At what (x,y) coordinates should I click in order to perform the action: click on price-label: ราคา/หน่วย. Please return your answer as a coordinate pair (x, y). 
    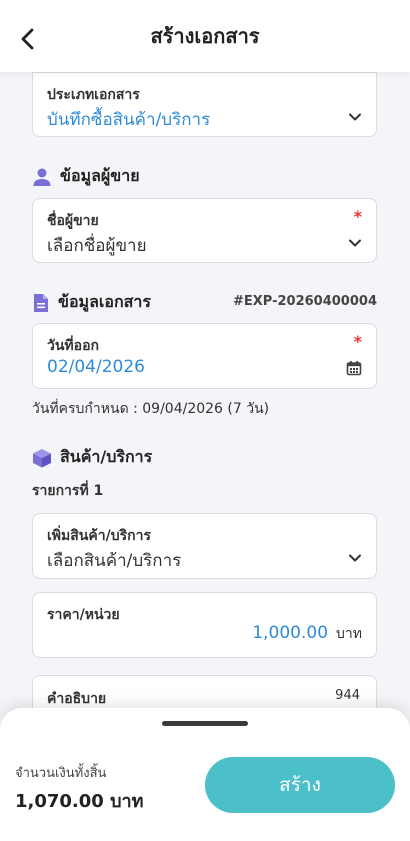
    Looking at the image, I should click on (83, 615).